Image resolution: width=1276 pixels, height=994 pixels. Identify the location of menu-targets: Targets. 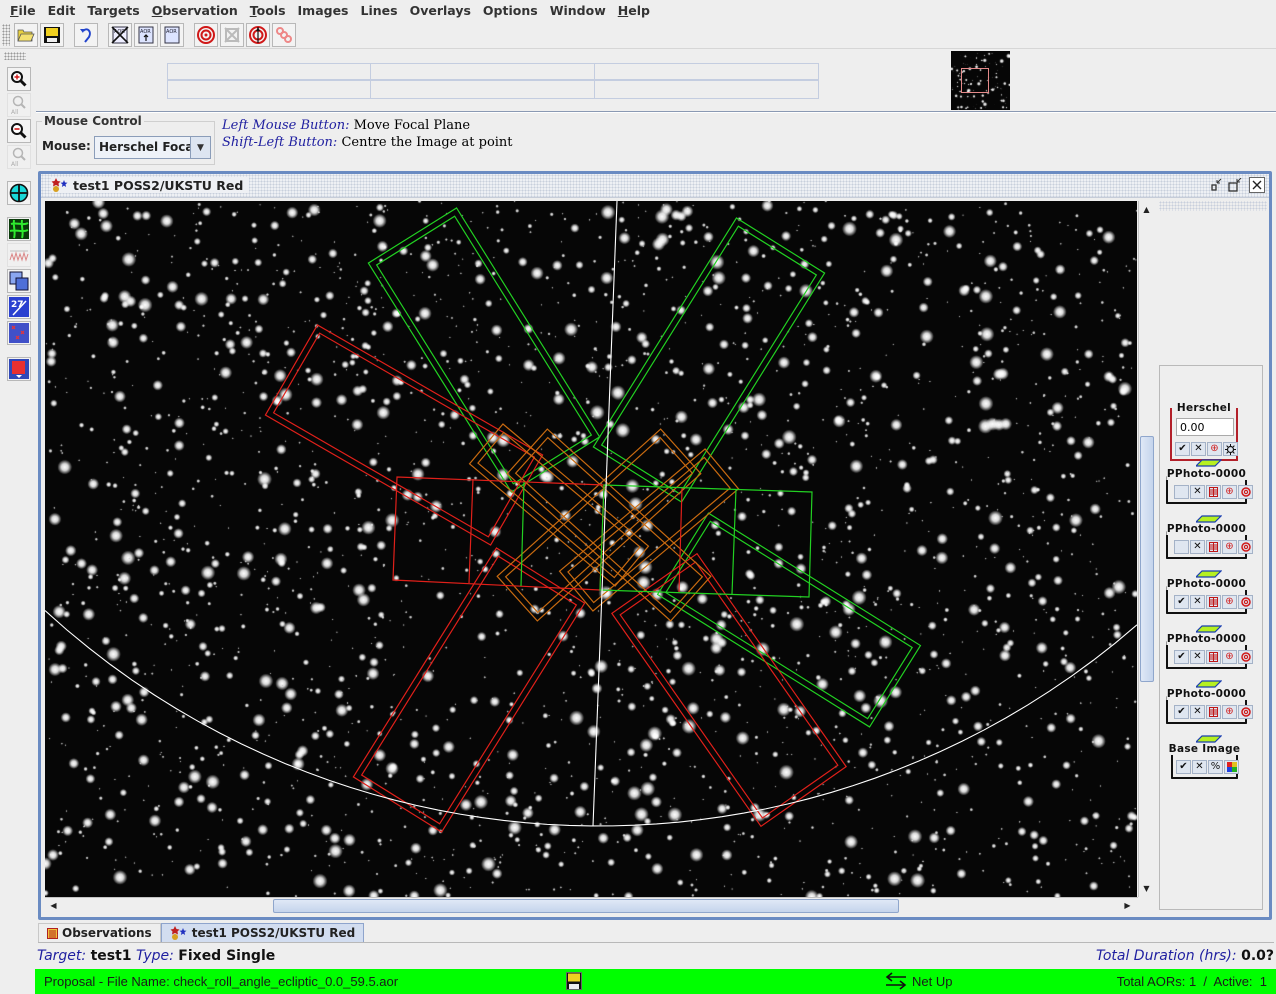
(113, 10).